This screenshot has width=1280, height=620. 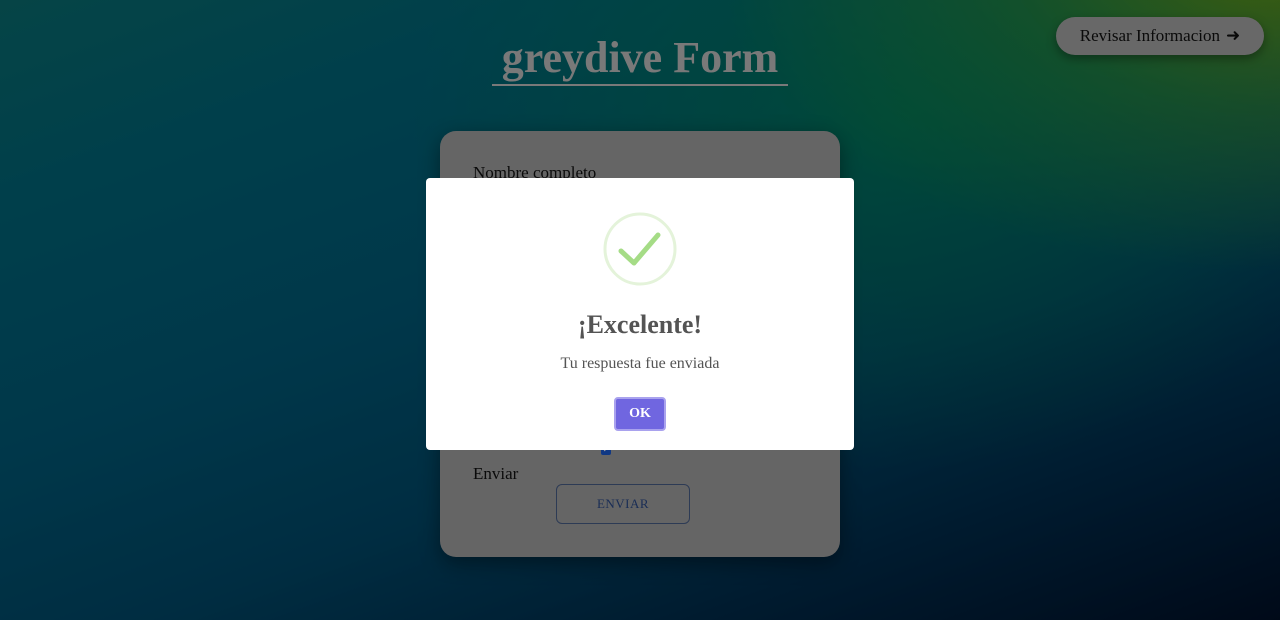 I want to click on ok-button: OK, so click(x=640, y=414).